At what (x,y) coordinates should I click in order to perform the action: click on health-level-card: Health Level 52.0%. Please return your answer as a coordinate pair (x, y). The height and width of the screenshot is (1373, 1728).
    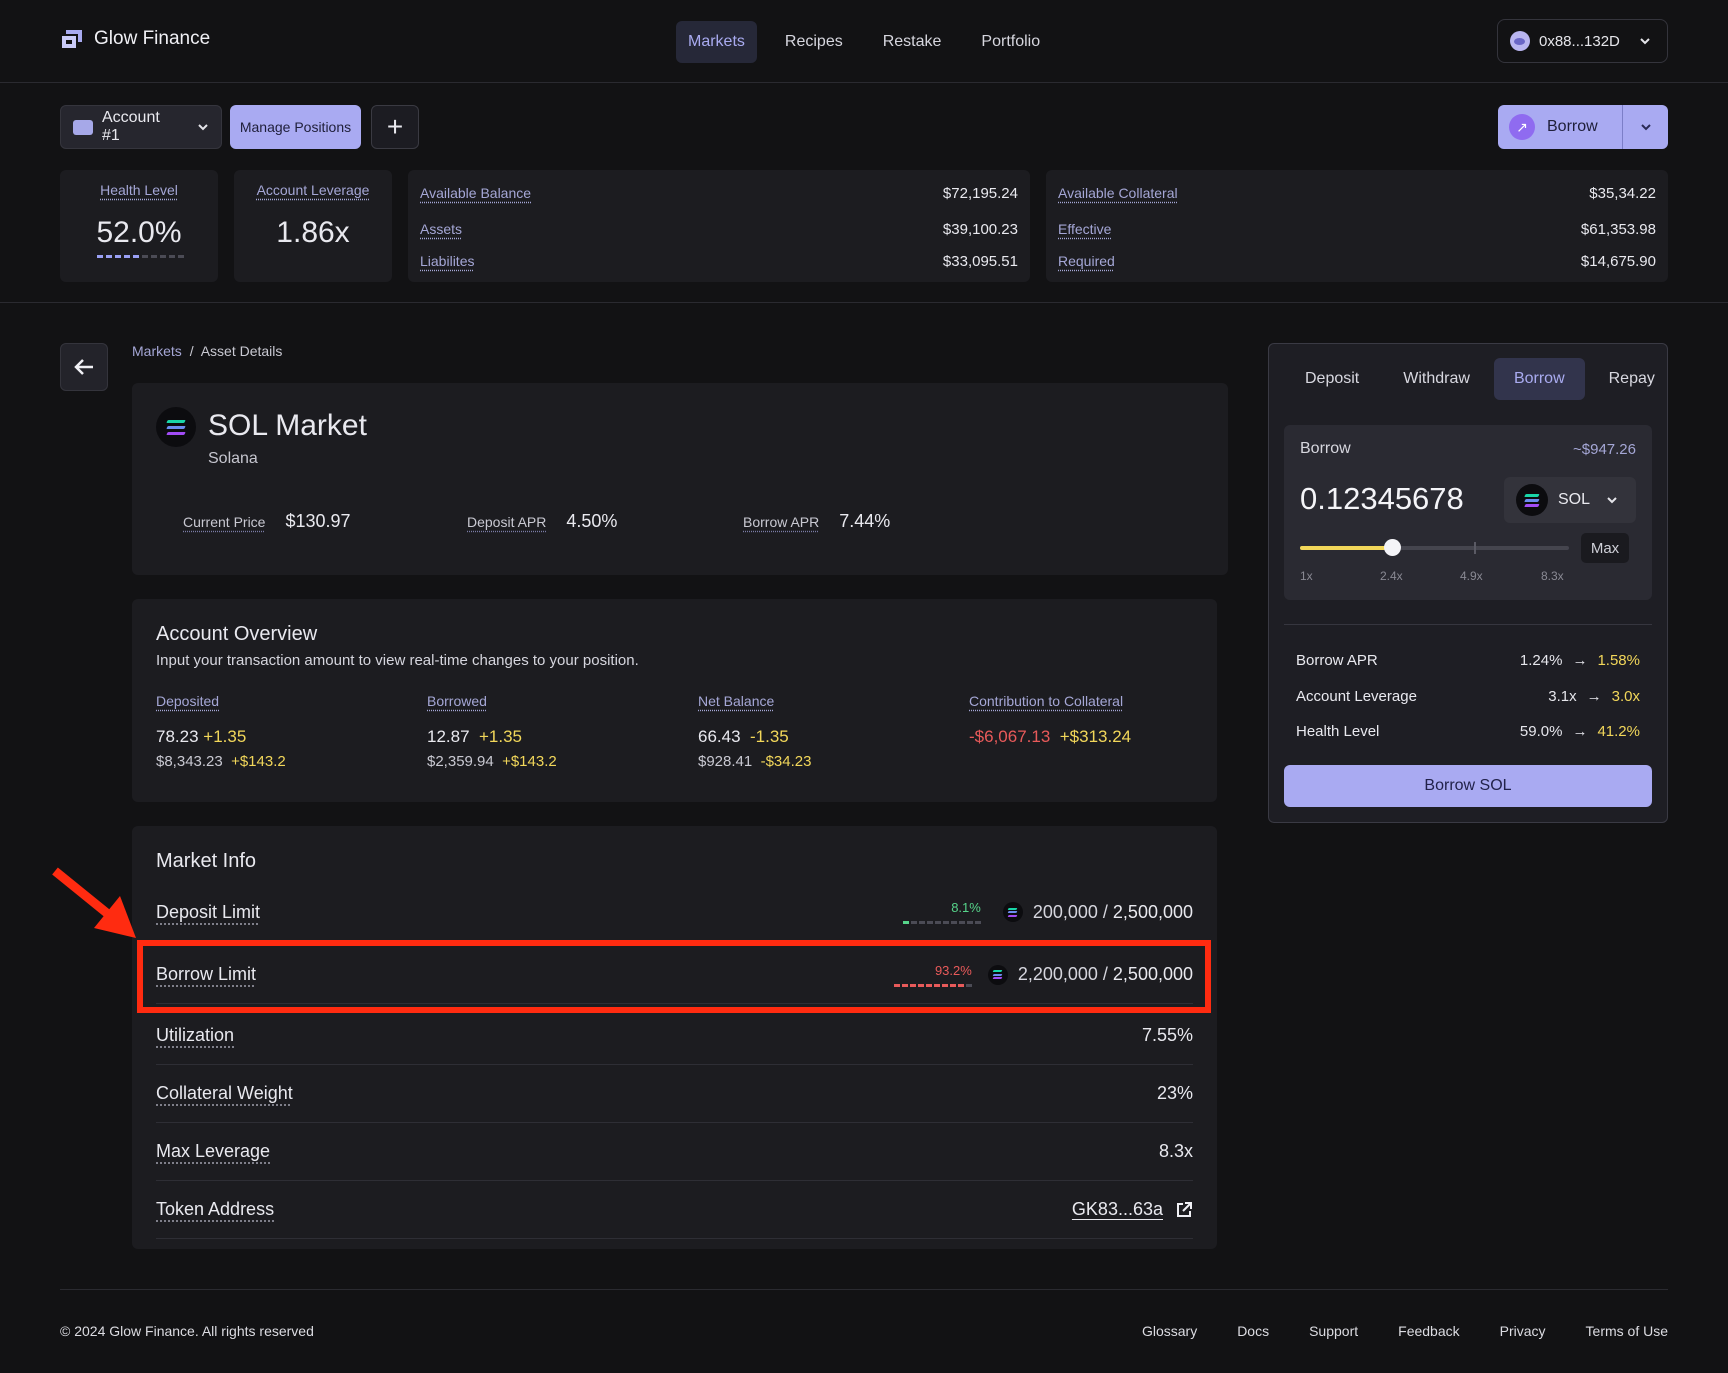
    Looking at the image, I should click on (139, 226).